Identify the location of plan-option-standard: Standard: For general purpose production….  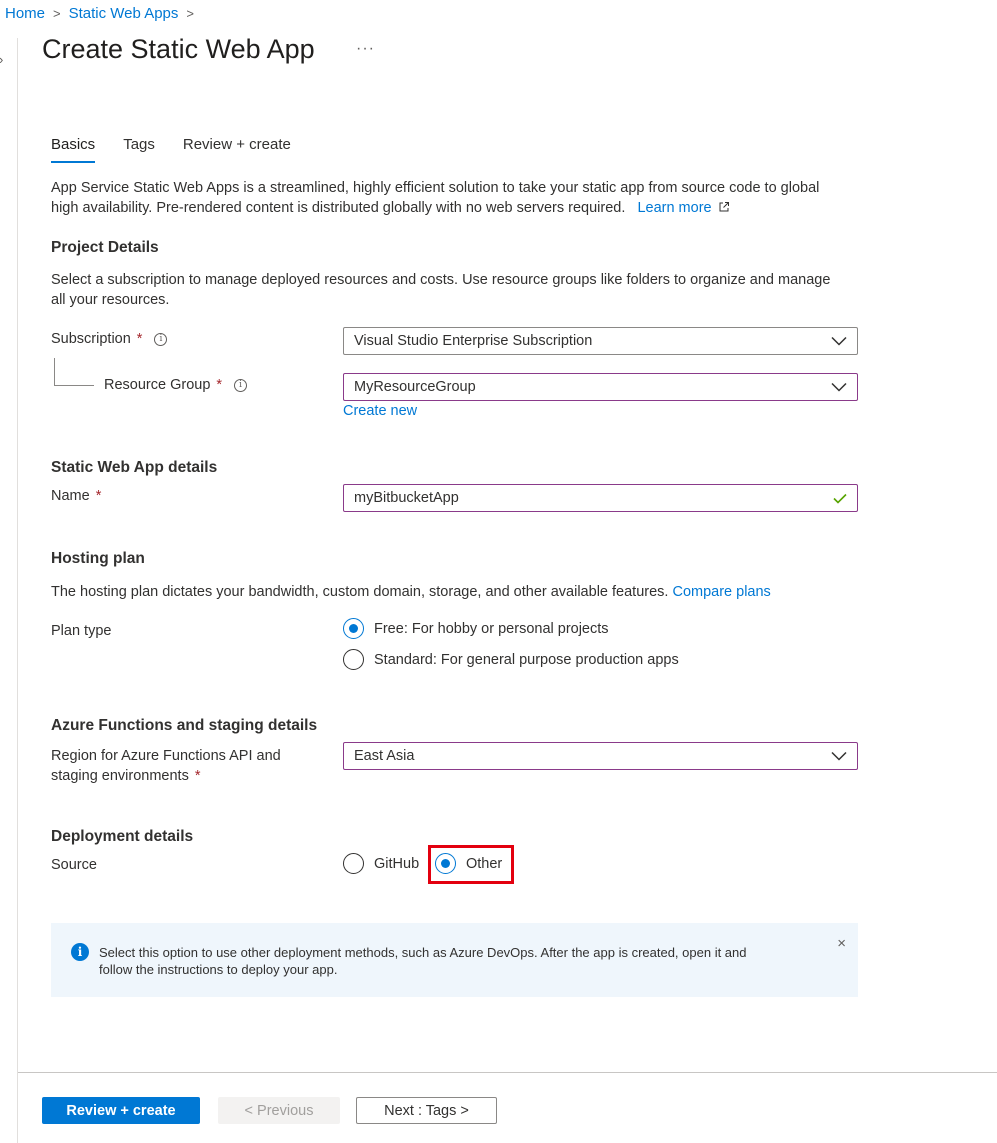
(511, 659).